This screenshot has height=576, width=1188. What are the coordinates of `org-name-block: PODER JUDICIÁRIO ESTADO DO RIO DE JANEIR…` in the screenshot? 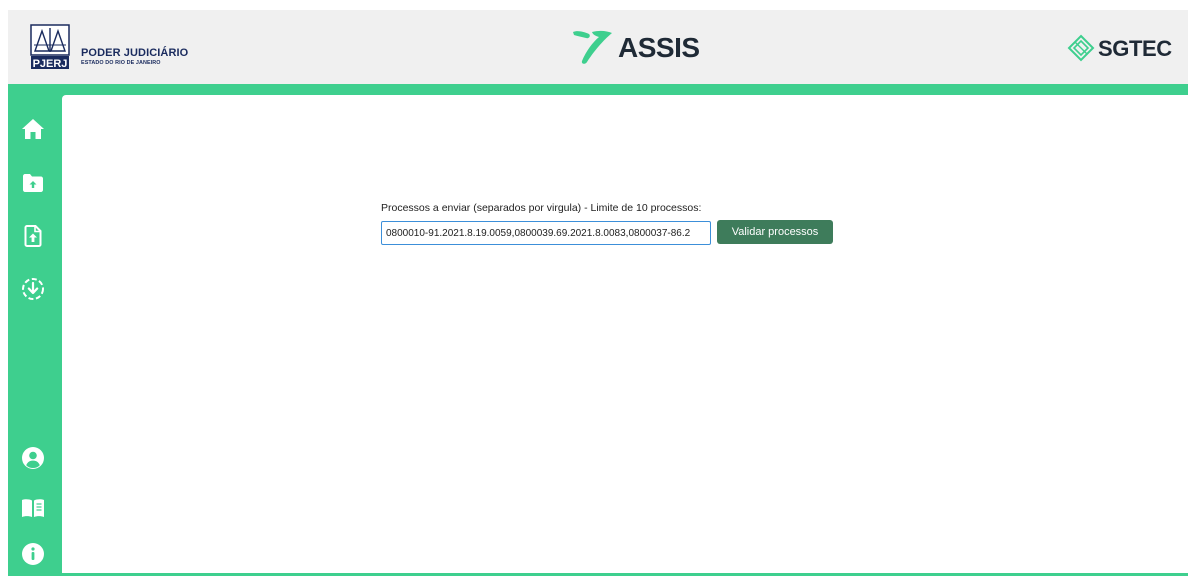 It's located at (134, 57).